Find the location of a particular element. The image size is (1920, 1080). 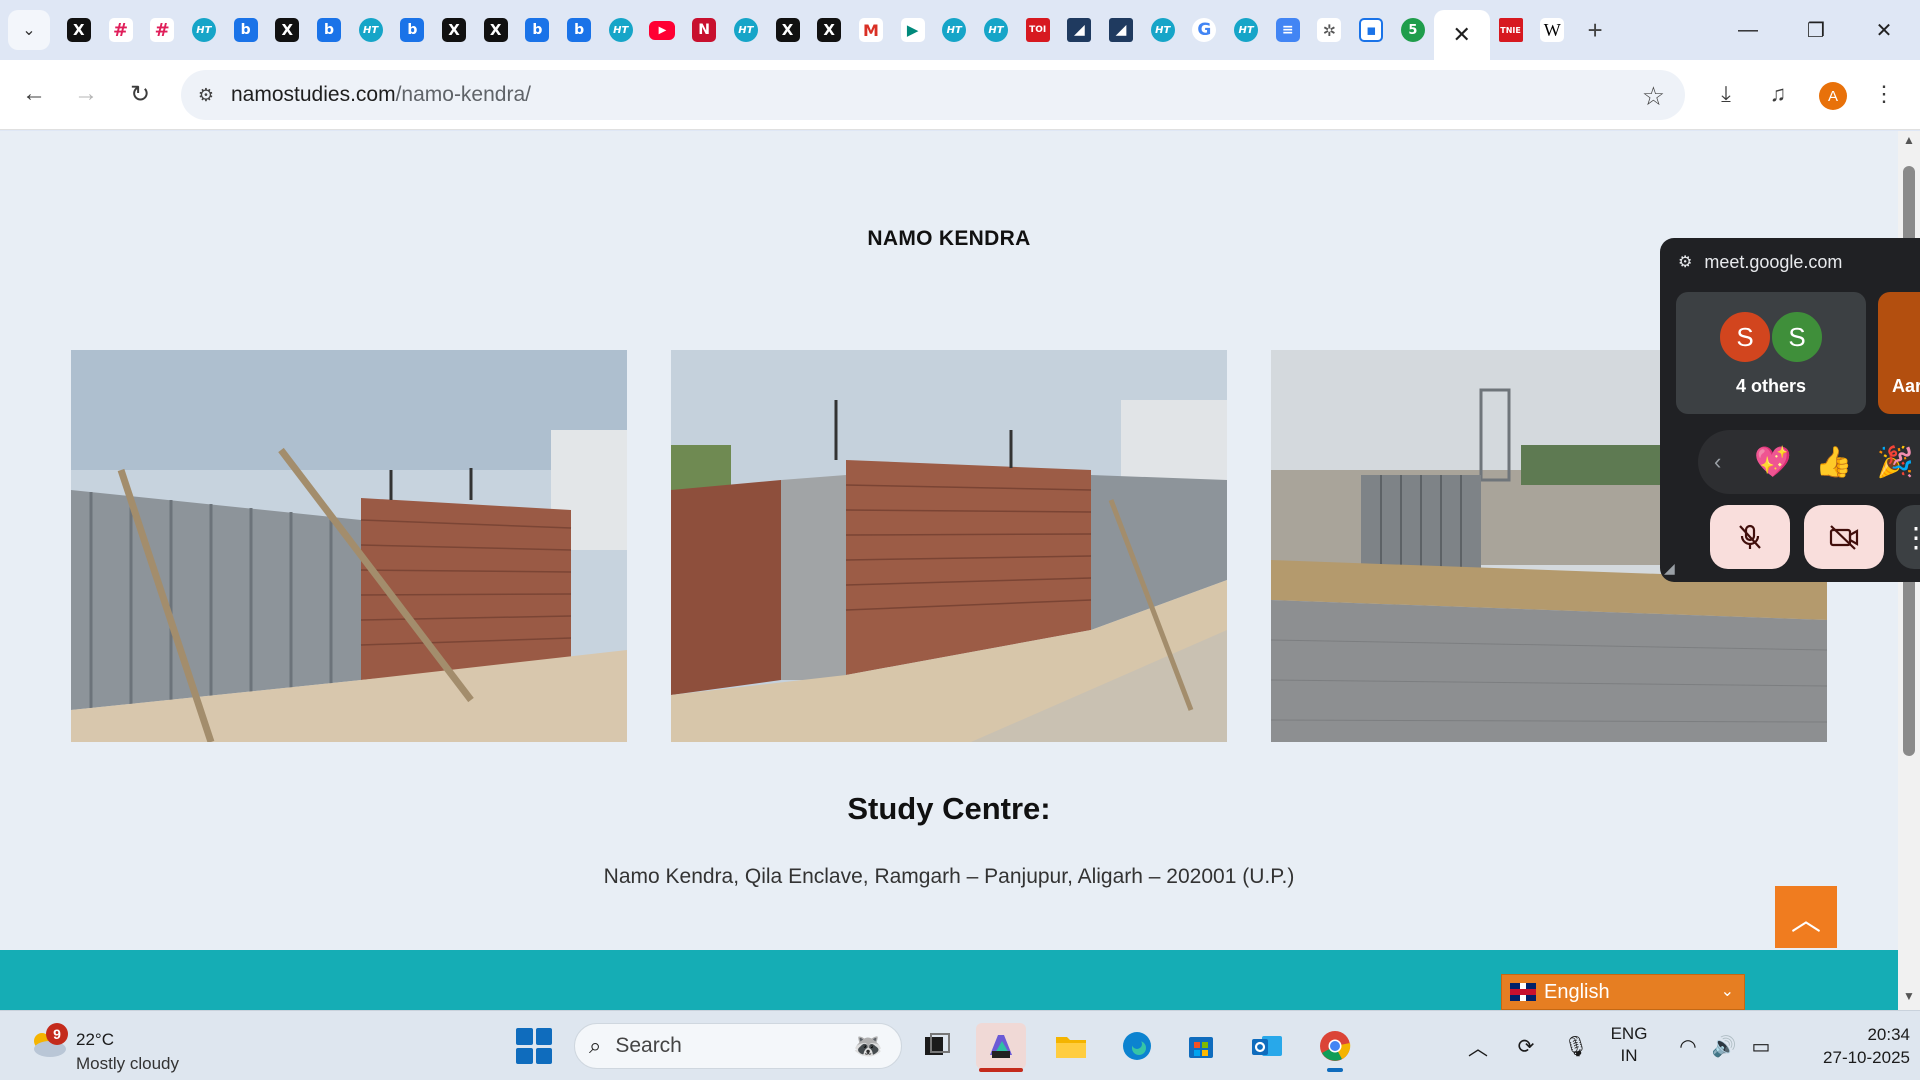

dark-tab-icon: ◢ is located at coordinates (1121, 30).